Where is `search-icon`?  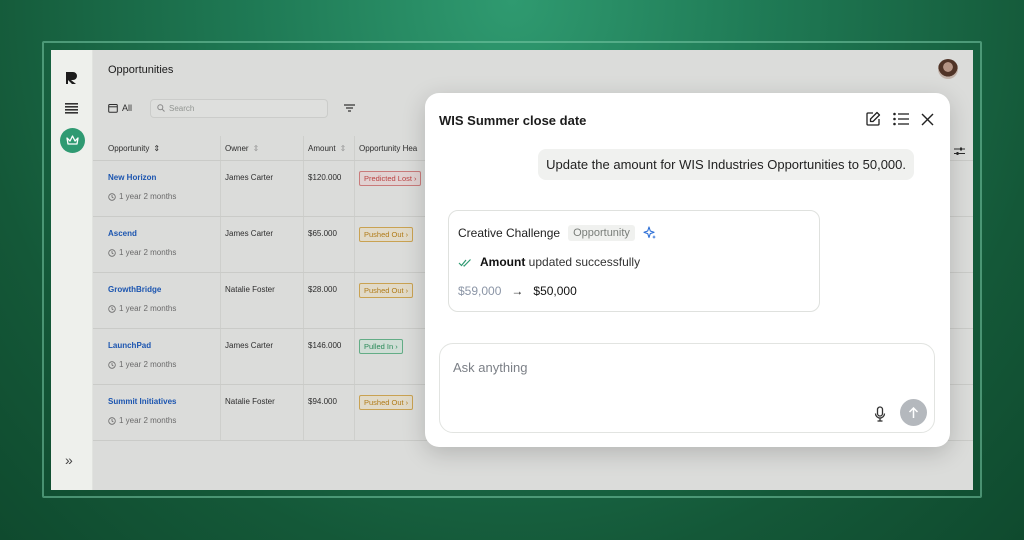 search-icon is located at coordinates (161, 108).